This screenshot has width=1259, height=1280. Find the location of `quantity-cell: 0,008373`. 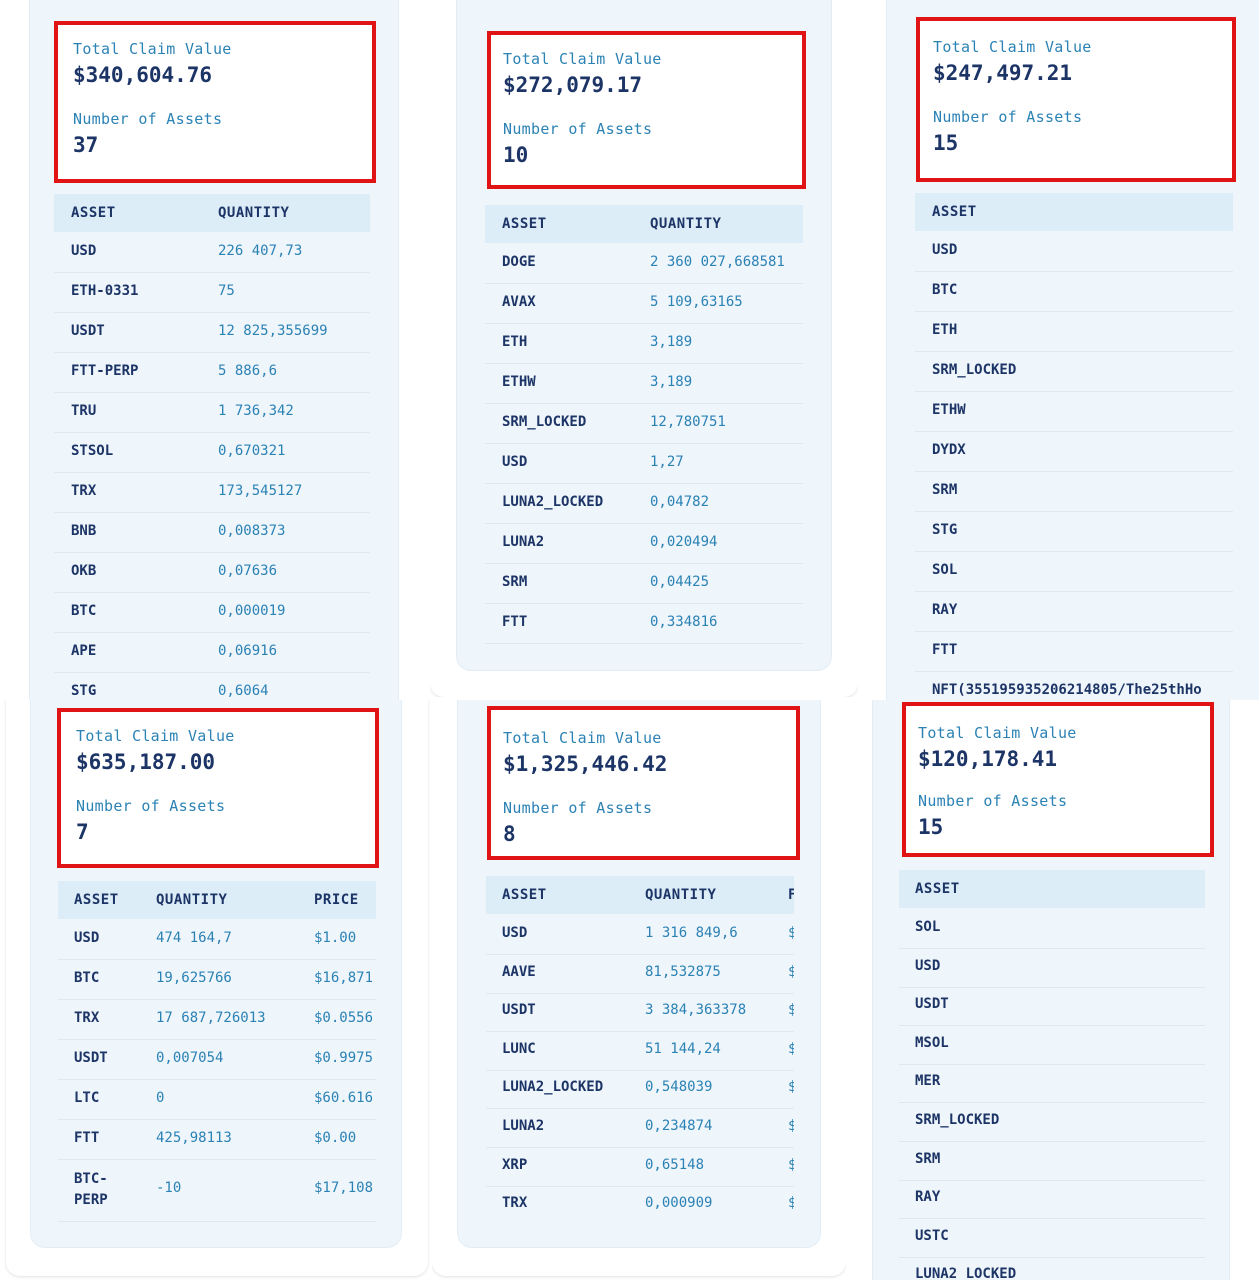

quantity-cell: 0,008373 is located at coordinates (252, 531).